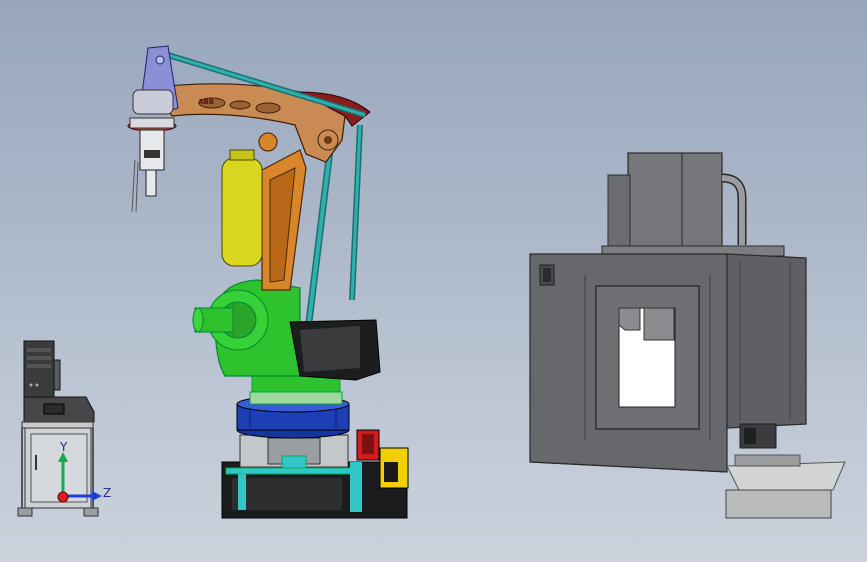 The image size is (867, 562). What do you see at coordinates (107, 493) in the screenshot?
I see `axis-z-label: Z` at bounding box center [107, 493].